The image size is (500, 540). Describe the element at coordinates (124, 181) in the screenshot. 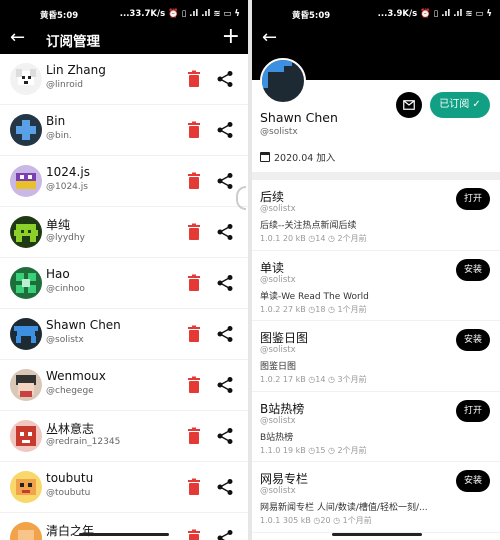

I see `subscription-row: 1024.js @1024.js` at that location.